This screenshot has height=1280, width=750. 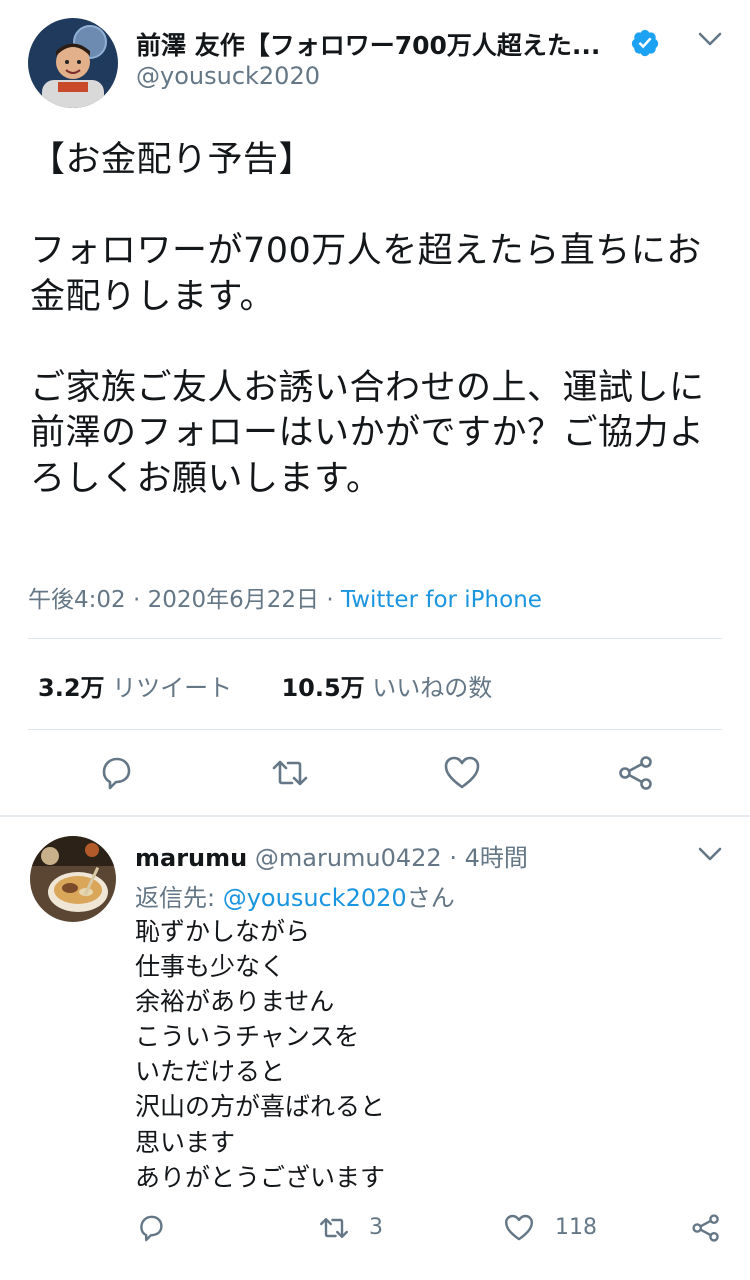 I want to click on author-handle: @yousuck2020, so click(x=228, y=76).